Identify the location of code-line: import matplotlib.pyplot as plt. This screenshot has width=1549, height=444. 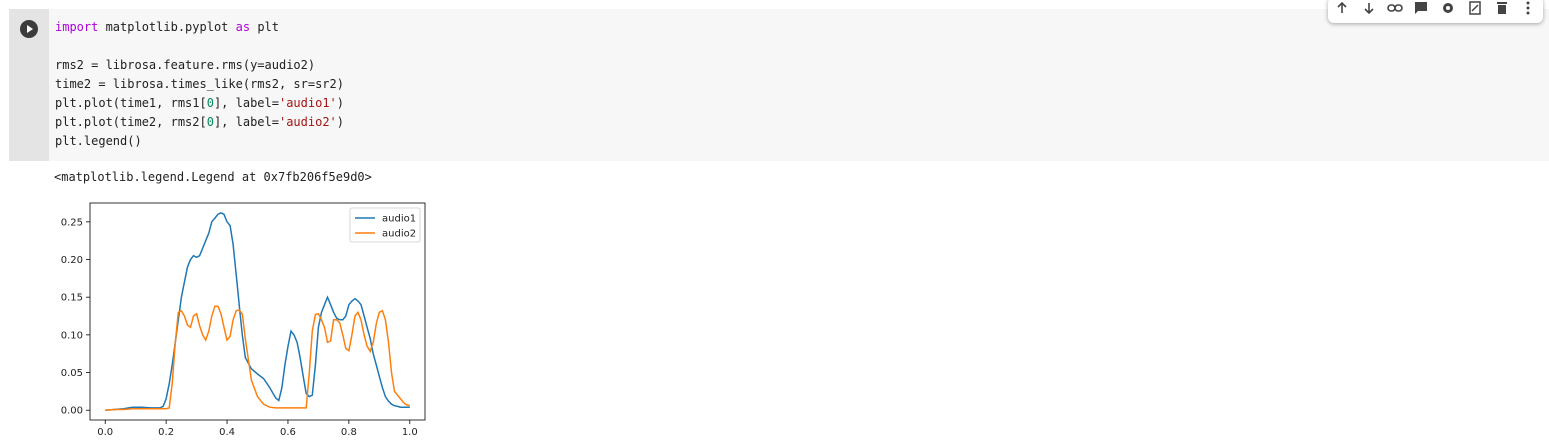
(167, 27).